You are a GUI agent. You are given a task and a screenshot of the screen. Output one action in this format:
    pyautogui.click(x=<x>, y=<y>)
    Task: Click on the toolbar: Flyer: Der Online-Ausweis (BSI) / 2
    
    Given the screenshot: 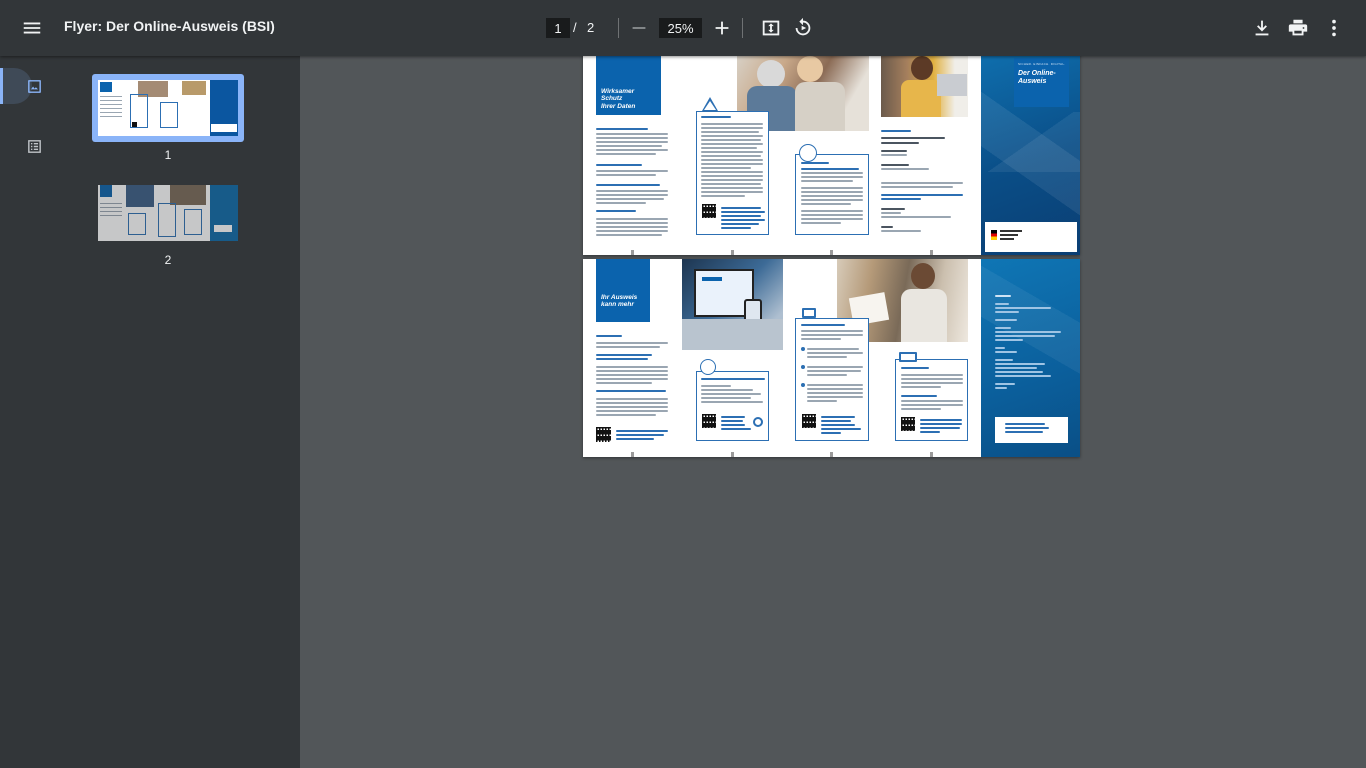 What is the action you would take?
    pyautogui.click(x=683, y=28)
    